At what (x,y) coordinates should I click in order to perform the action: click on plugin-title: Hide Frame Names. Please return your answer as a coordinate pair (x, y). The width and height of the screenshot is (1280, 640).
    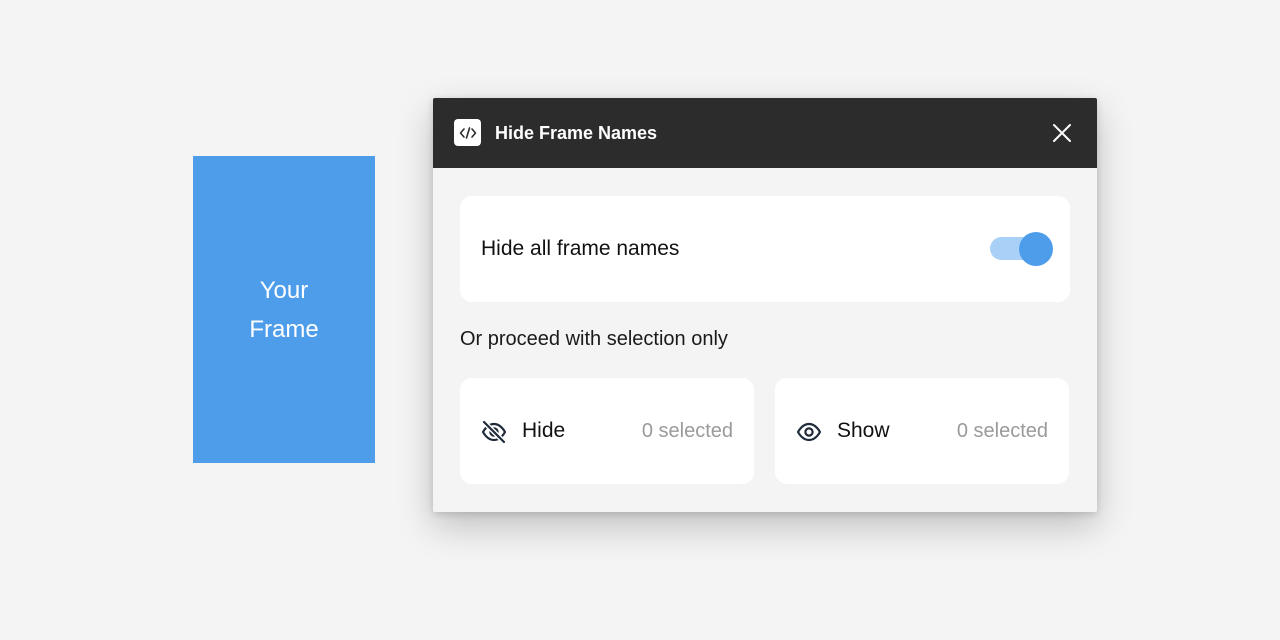
    Looking at the image, I should click on (576, 133).